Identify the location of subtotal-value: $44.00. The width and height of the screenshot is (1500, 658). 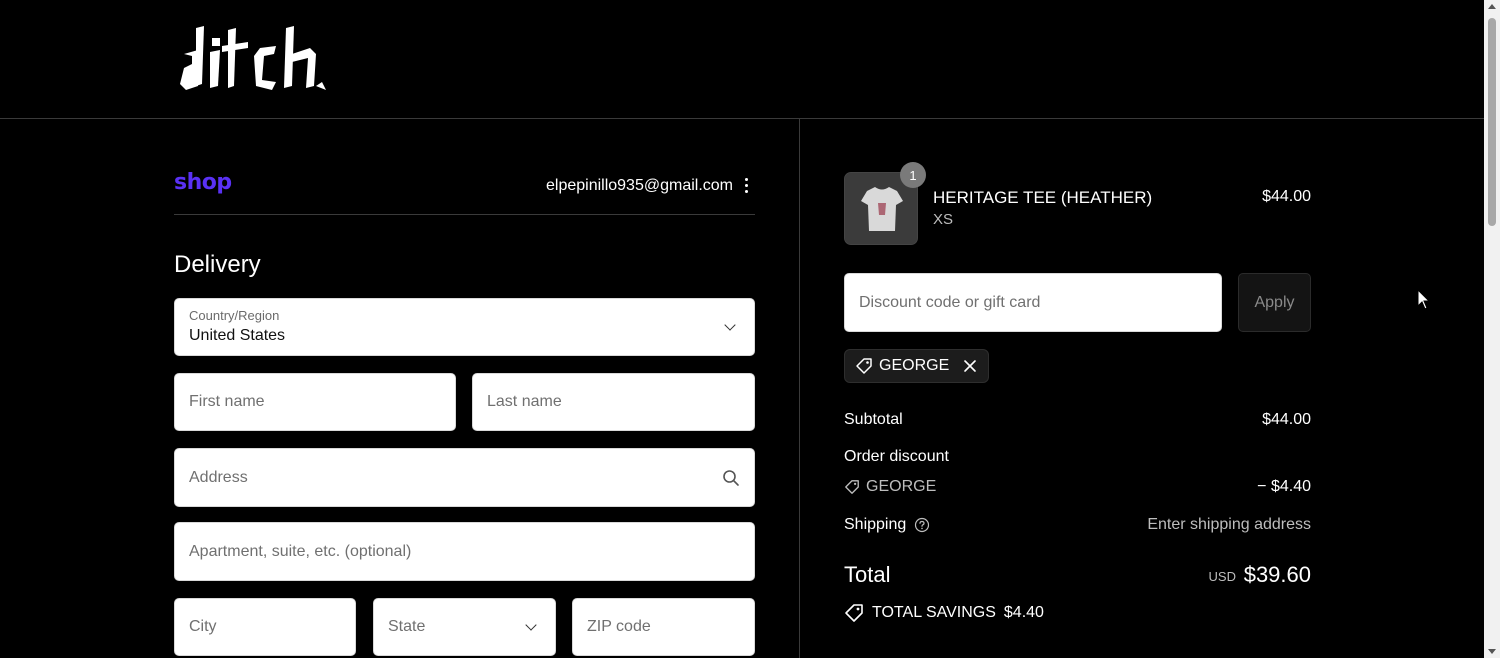
(1286, 419).